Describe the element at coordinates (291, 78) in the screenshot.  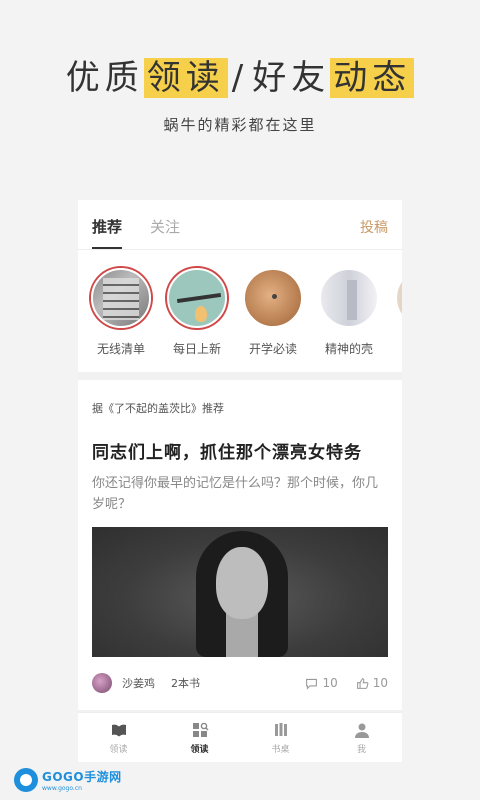
I see `headline-part2: 好友` at that location.